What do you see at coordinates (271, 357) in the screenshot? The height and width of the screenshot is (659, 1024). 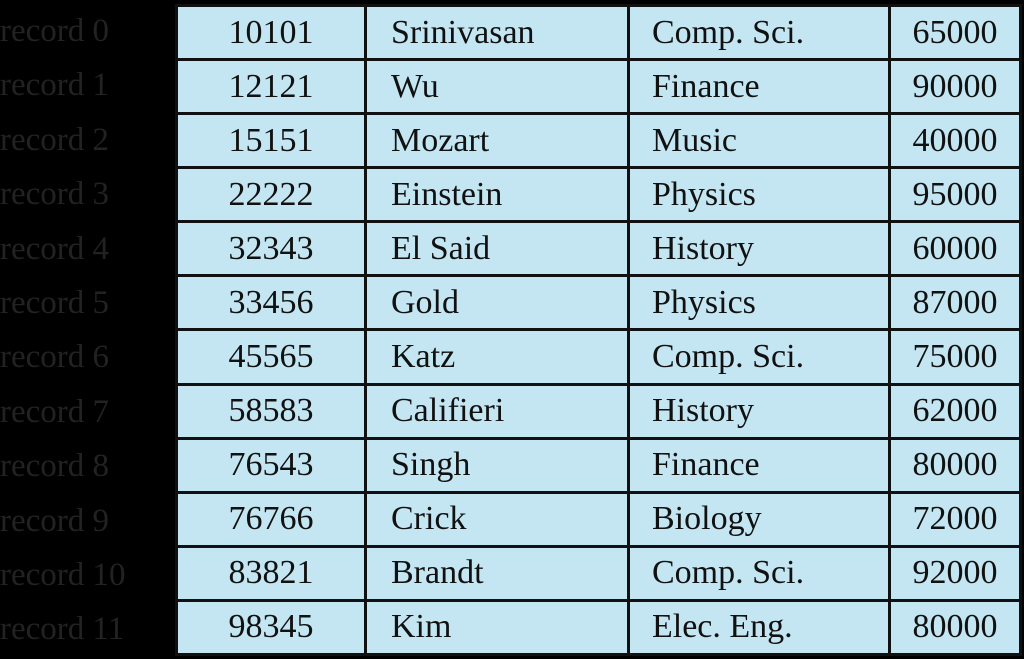 I see `cell-id: 45565` at bounding box center [271, 357].